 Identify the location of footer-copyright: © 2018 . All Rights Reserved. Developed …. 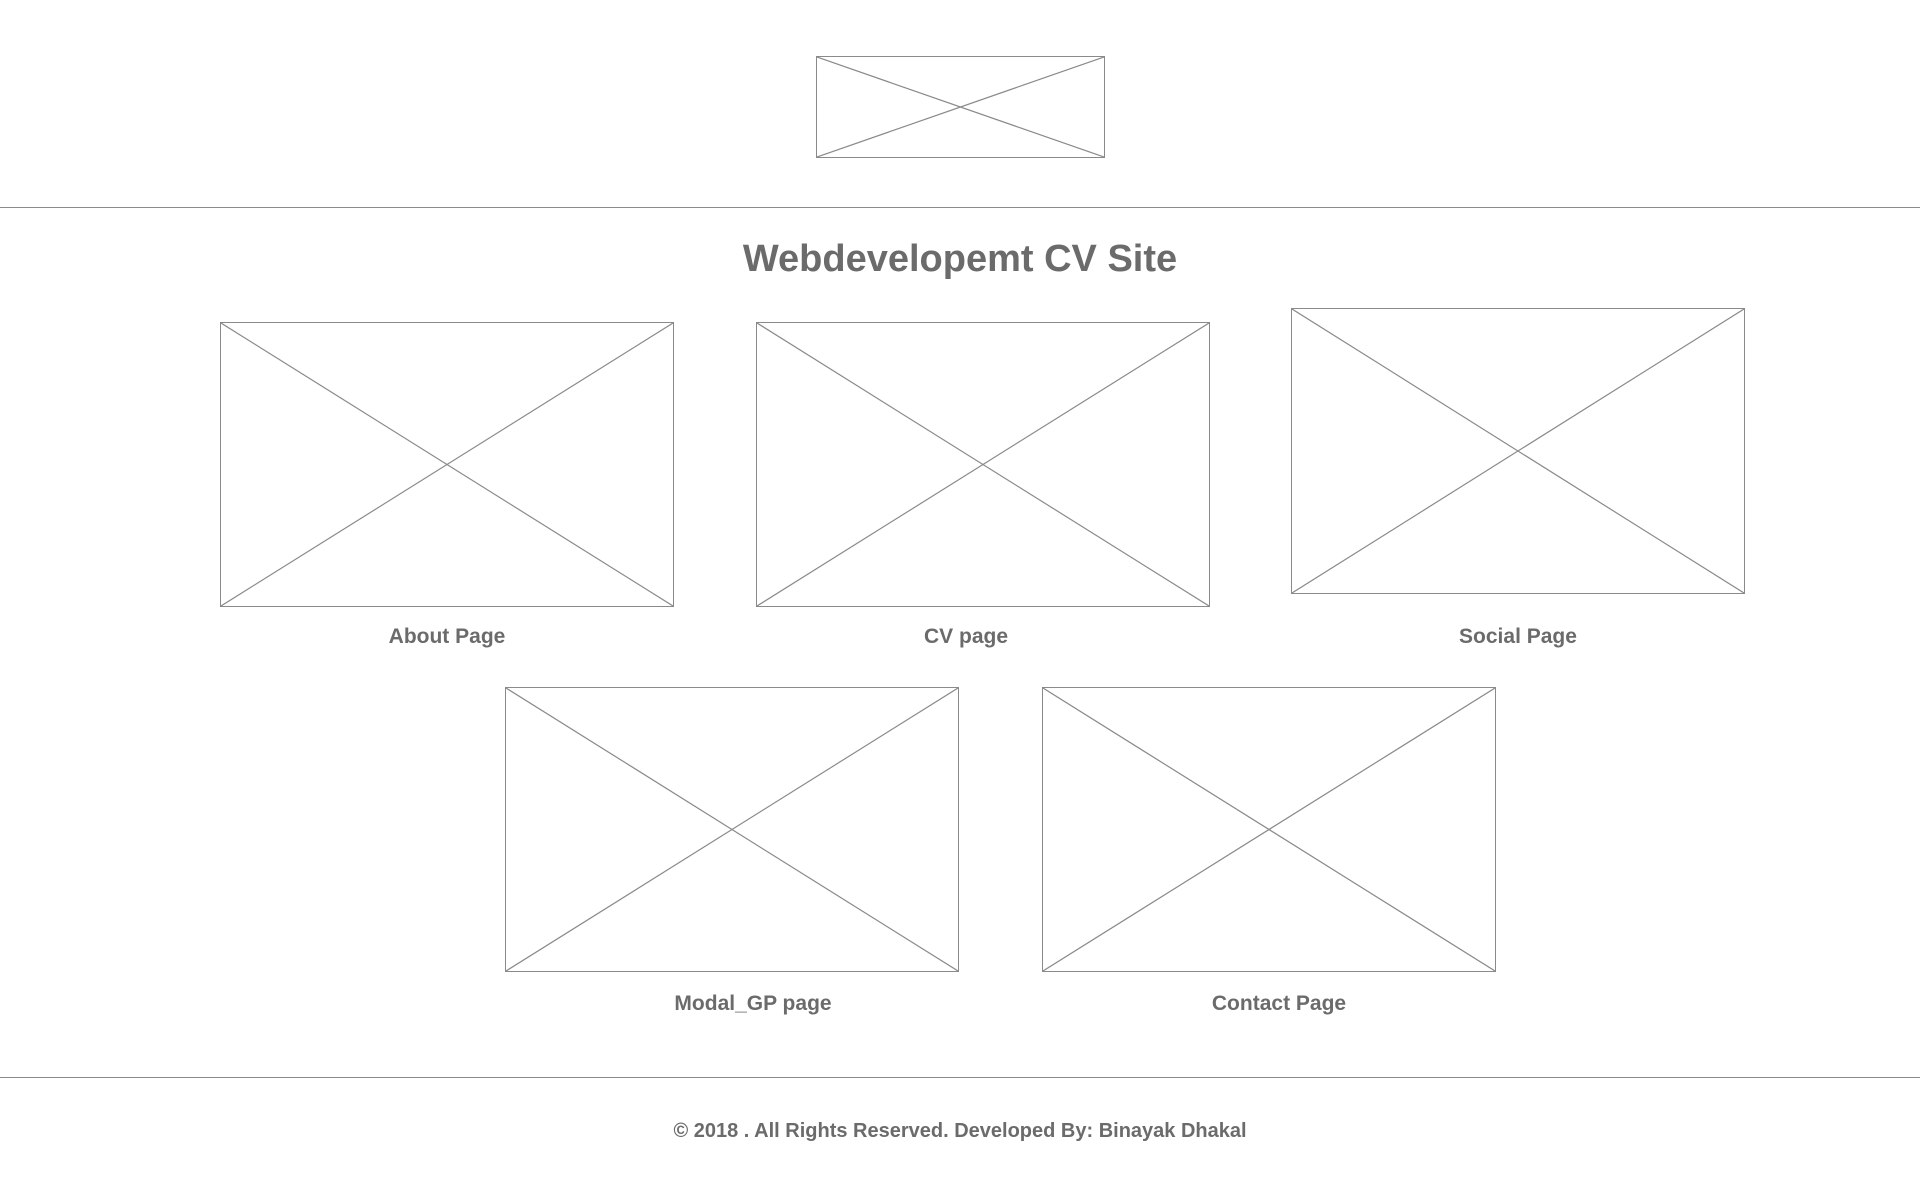
(960, 1131).